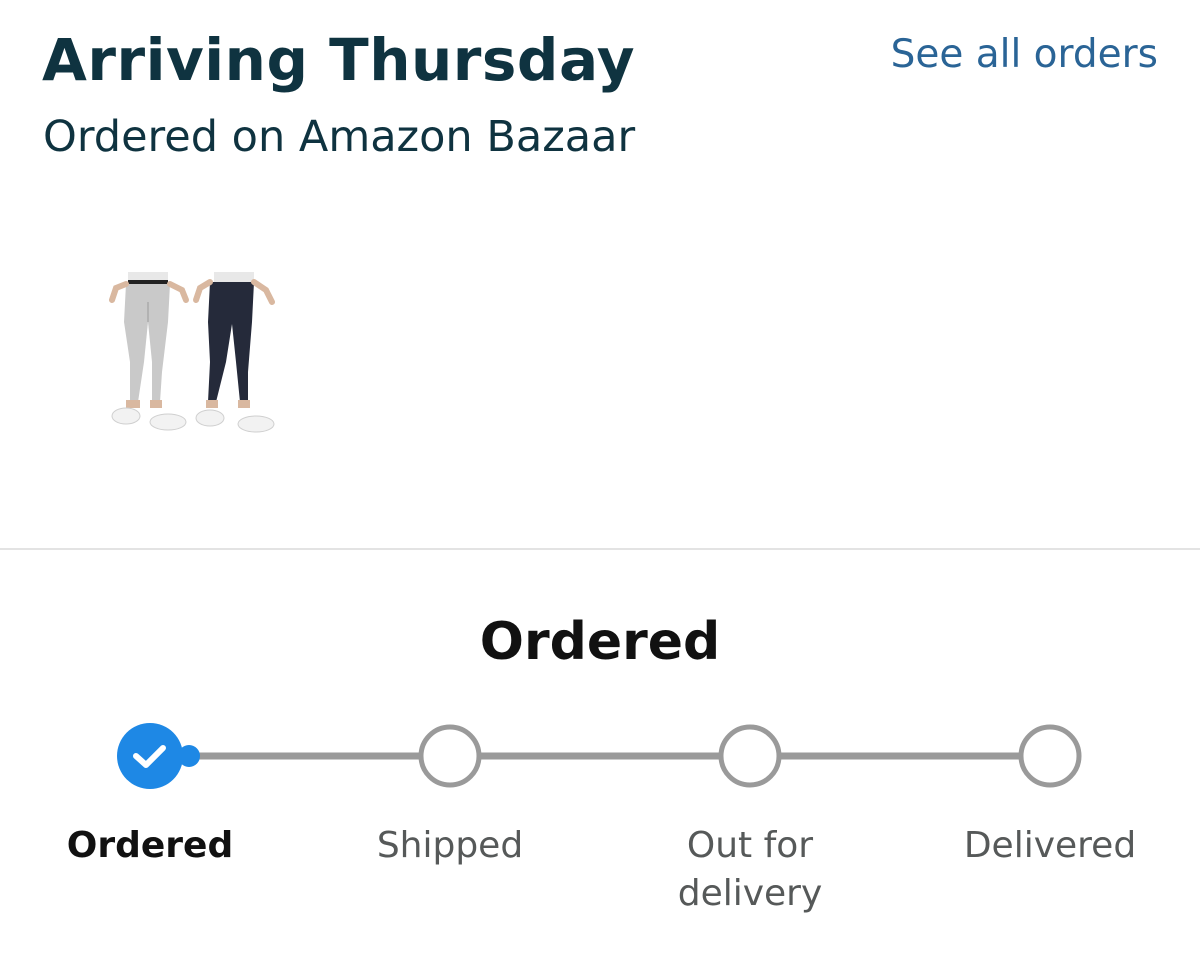 The height and width of the screenshot is (954, 1200). What do you see at coordinates (600, 642) in the screenshot?
I see `current-status-heading: Ordered` at bounding box center [600, 642].